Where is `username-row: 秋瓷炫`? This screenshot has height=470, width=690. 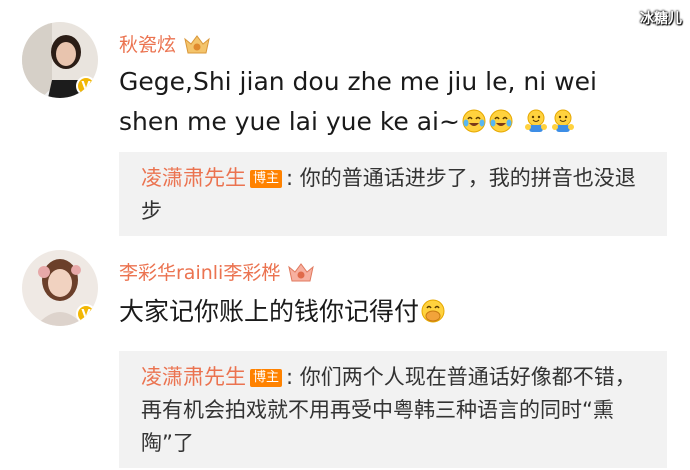
username-row: 秋瓷炫 is located at coordinates (165, 43).